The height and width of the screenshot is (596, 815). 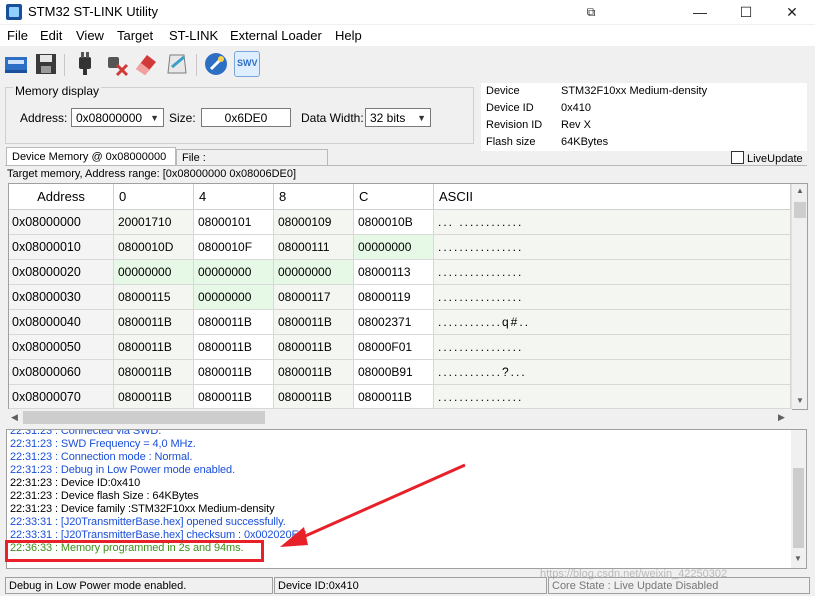 What do you see at coordinates (314, 222) in the screenshot?
I see `memory-cell: 08000109` at bounding box center [314, 222].